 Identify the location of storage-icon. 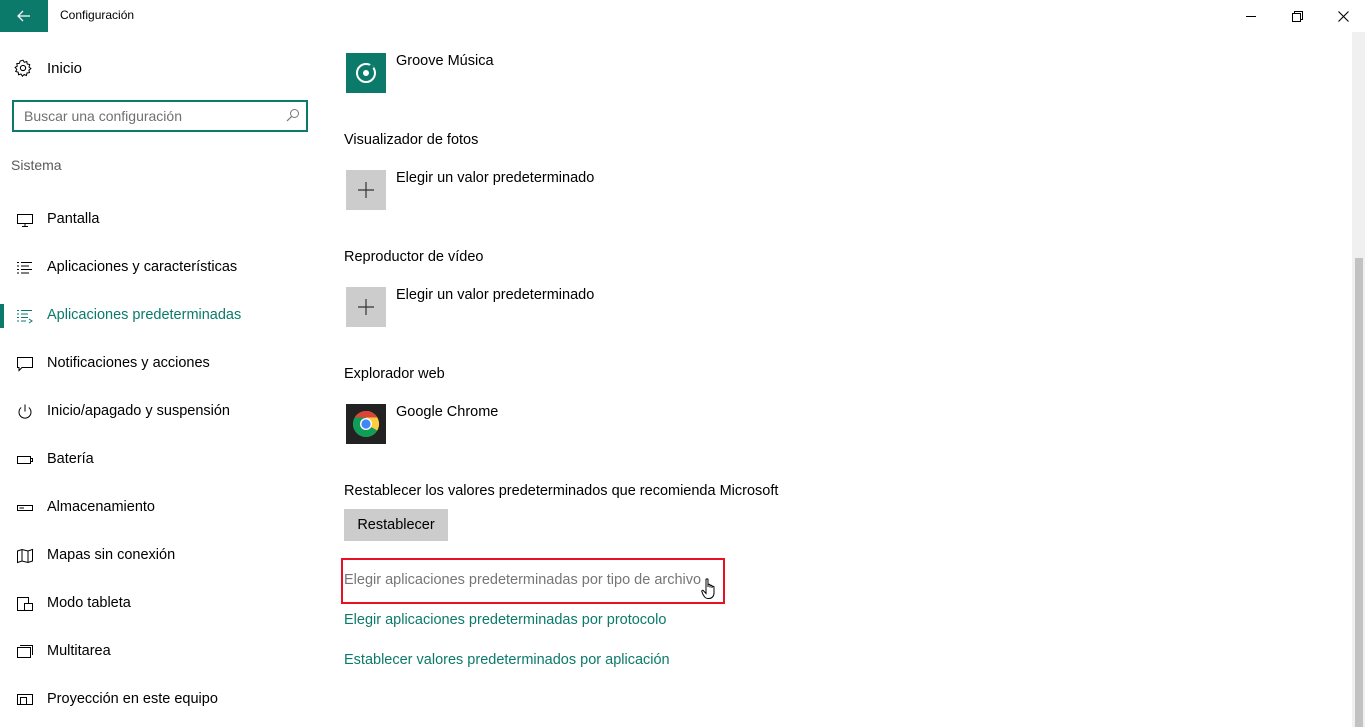
(25, 508).